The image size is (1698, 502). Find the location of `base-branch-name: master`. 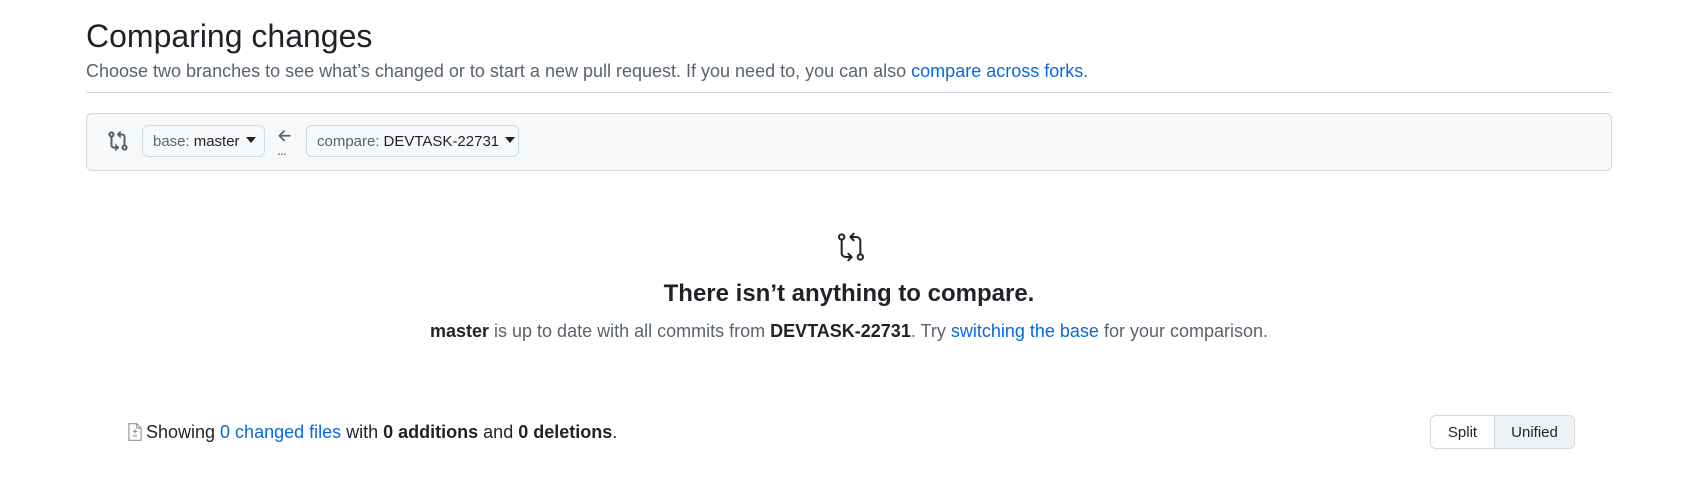

base-branch-name: master is located at coordinates (216, 141).